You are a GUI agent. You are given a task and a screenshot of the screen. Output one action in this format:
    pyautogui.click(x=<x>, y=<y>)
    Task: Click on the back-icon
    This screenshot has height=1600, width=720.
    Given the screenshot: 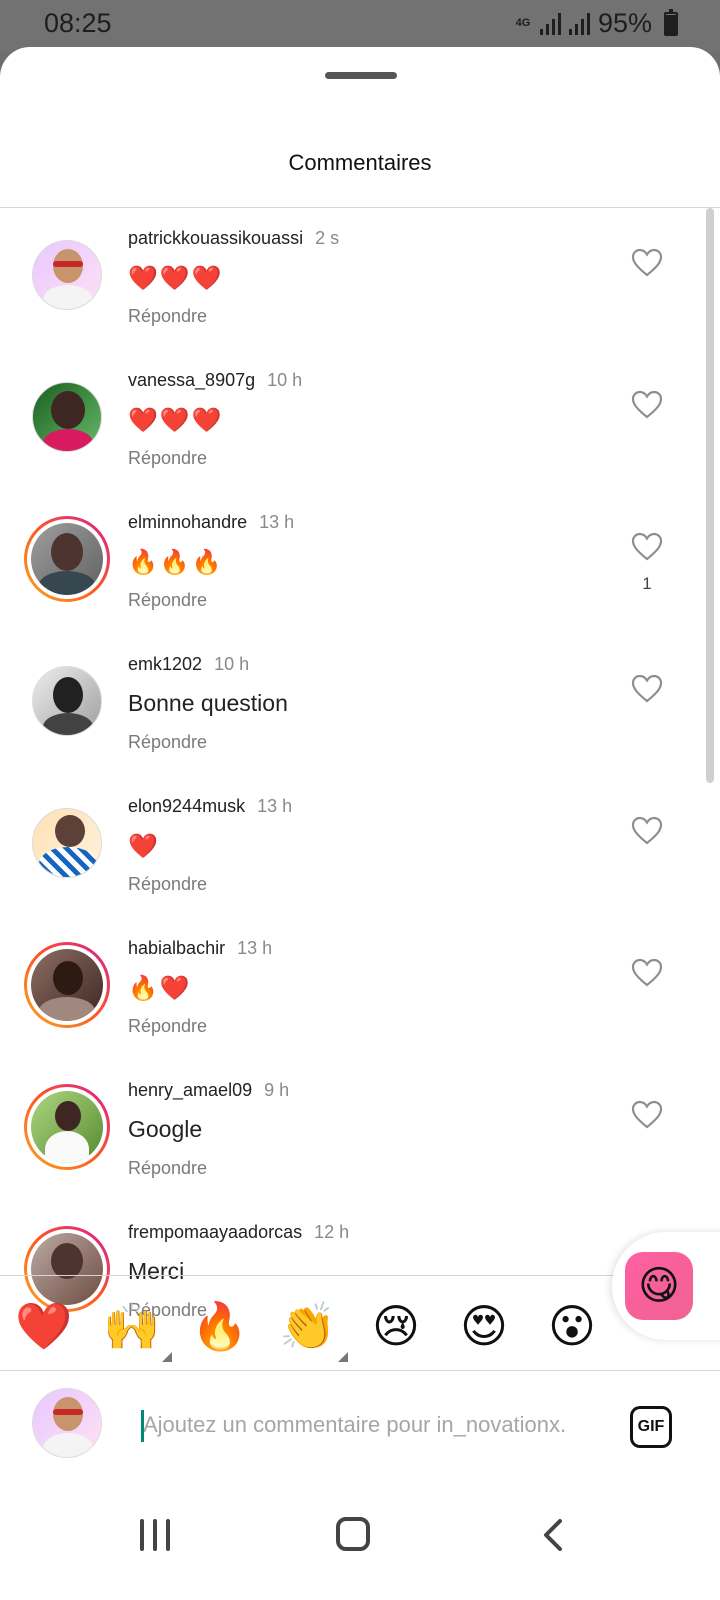 What is the action you would take?
    pyautogui.click(x=555, y=1535)
    